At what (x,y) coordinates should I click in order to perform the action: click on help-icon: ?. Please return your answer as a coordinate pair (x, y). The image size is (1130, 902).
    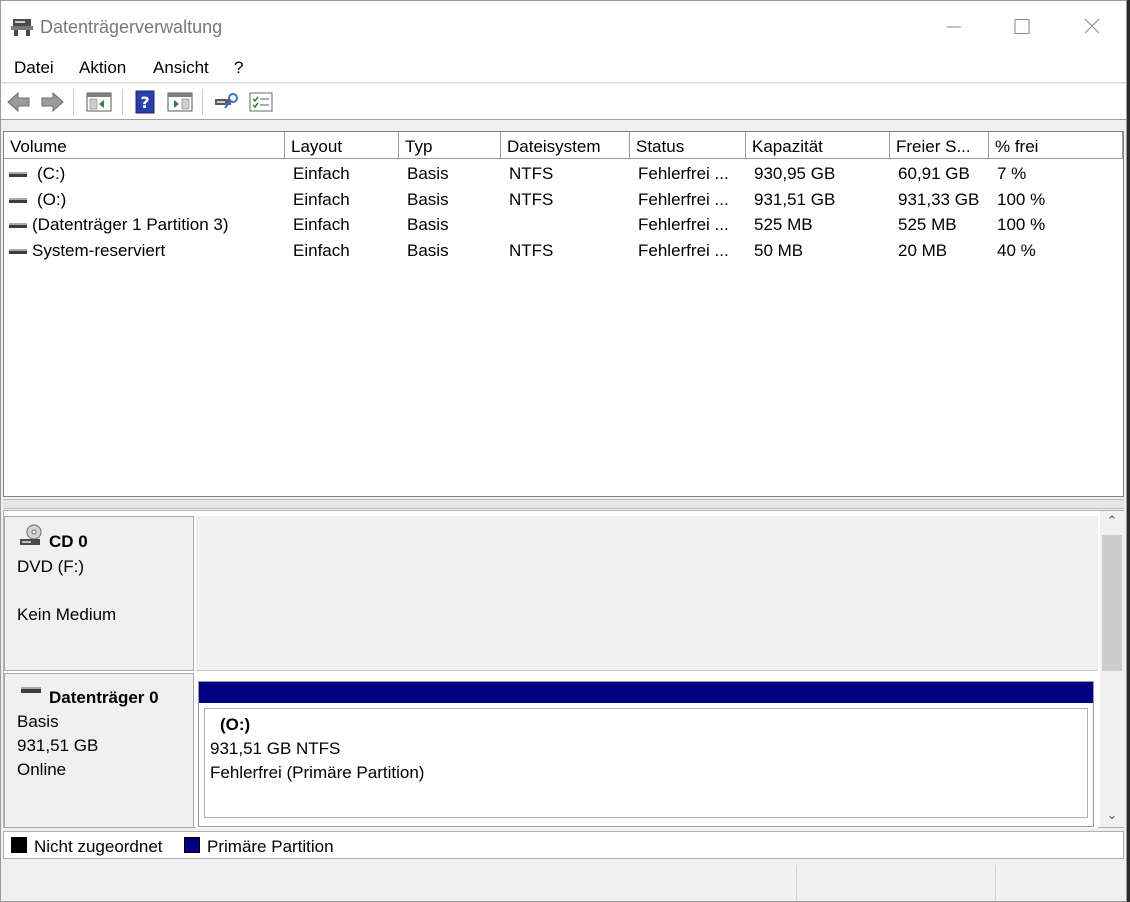
    Looking at the image, I should click on (146, 102).